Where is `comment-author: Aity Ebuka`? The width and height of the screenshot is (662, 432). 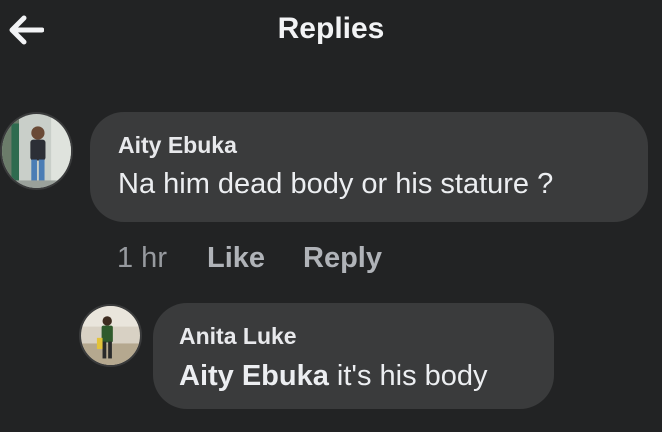
comment-author: Aity Ebuka is located at coordinates (177, 145).